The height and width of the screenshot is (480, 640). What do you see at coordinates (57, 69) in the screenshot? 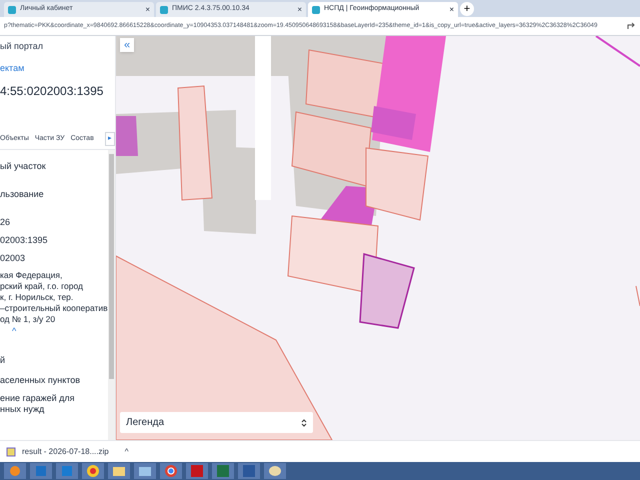
I see `objects-link: ектам` at bounding box center [57, 69].